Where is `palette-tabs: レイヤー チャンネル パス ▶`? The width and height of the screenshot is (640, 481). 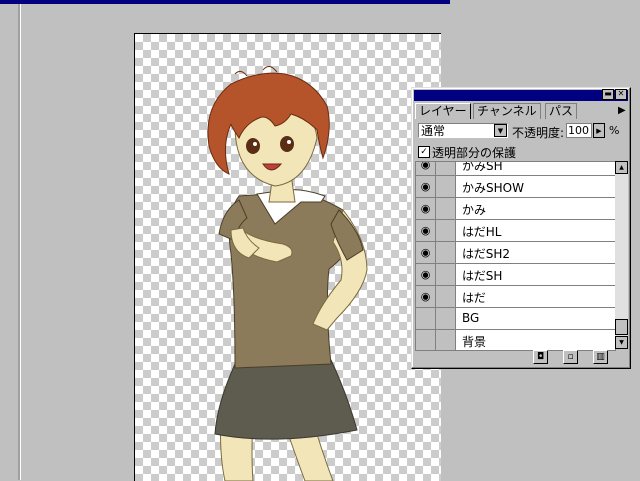
palette-tabs: レイヤー チャンネル パス ▶ is located at coordinates (521, 111).